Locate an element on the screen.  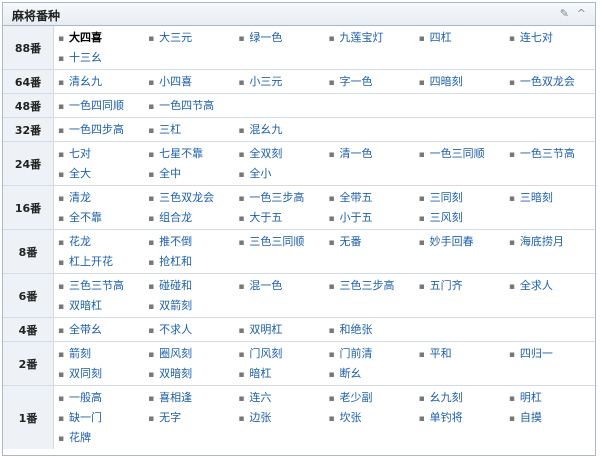
item-link: 缺一门 is located at coordinates (85, 417).